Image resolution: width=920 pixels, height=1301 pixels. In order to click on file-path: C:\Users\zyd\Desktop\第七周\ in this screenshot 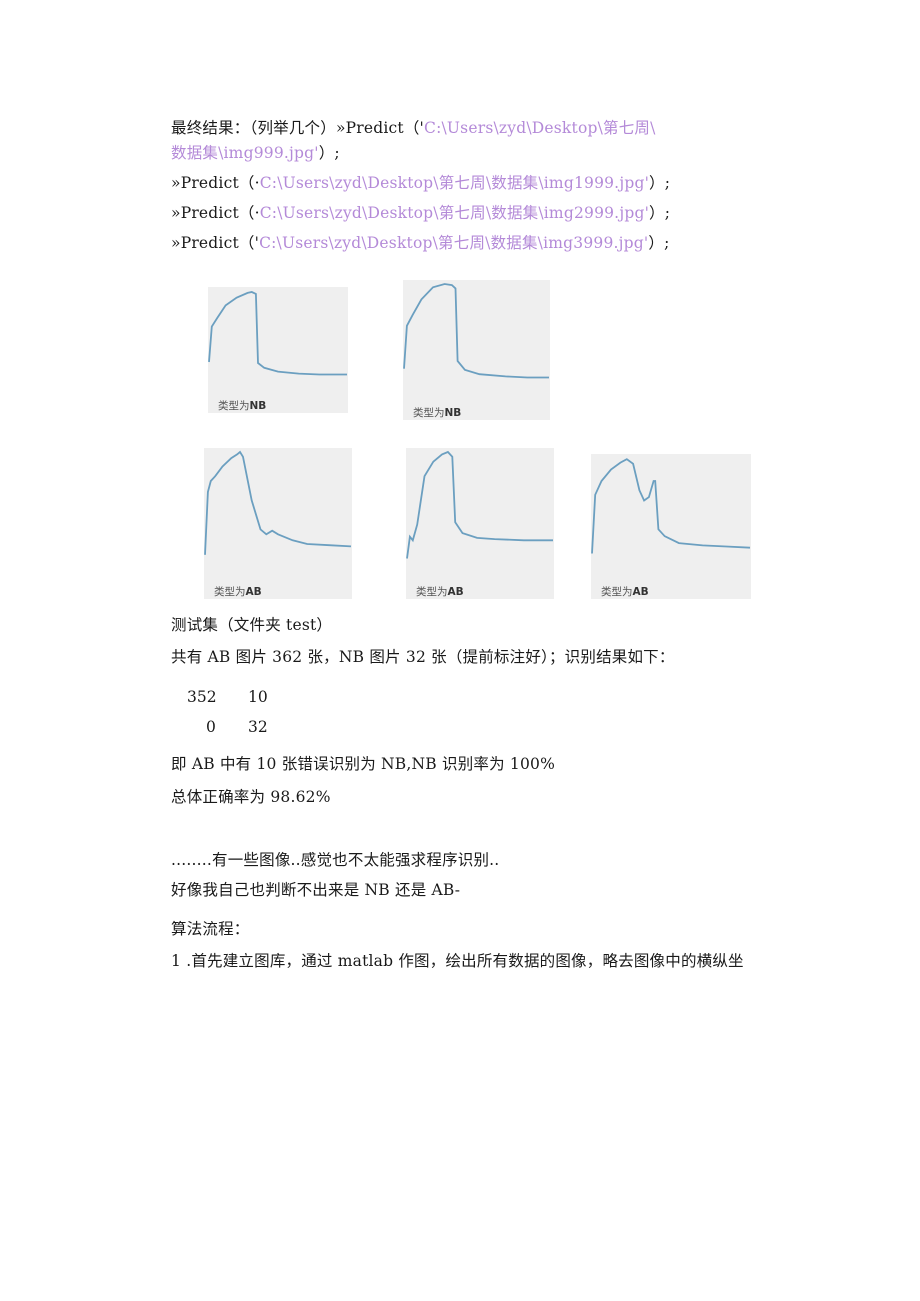, I will do `click(540, 128)`.